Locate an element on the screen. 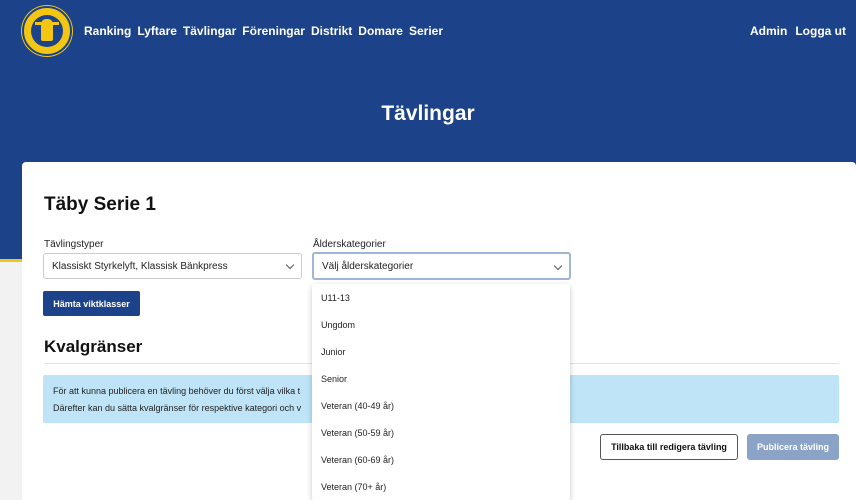 This screenshot has height=500, width=856. competition-types-value: Klassiskt Styrkelyft, Klassisk Bänkpress is located at coordinates (140, 266).